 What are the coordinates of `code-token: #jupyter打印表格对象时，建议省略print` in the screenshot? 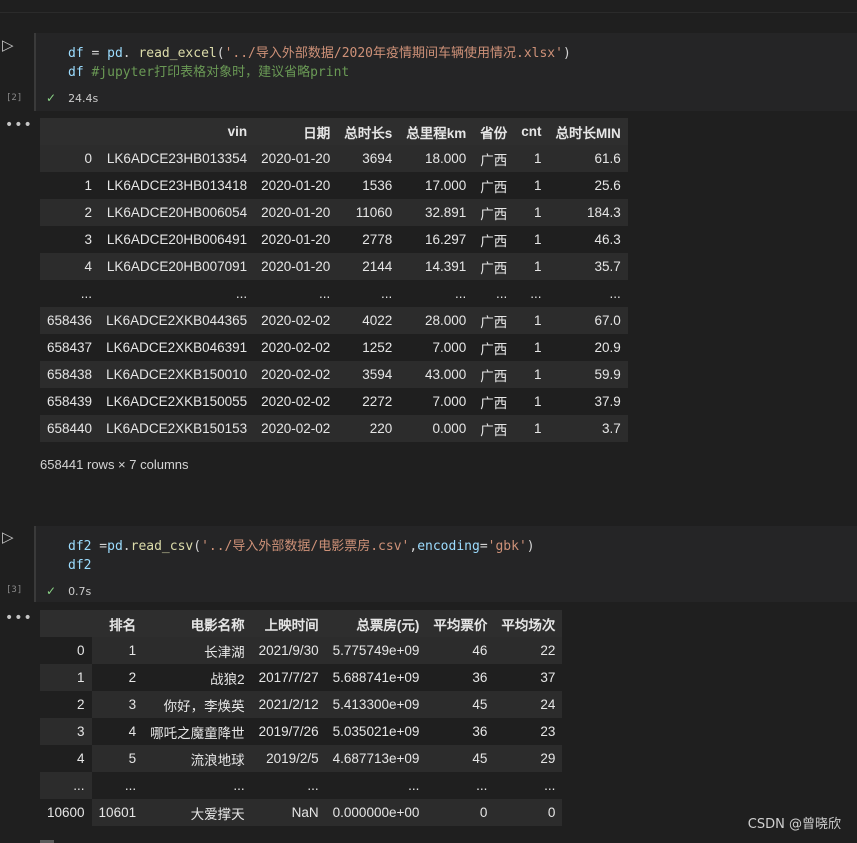 It's located at (220, 72).